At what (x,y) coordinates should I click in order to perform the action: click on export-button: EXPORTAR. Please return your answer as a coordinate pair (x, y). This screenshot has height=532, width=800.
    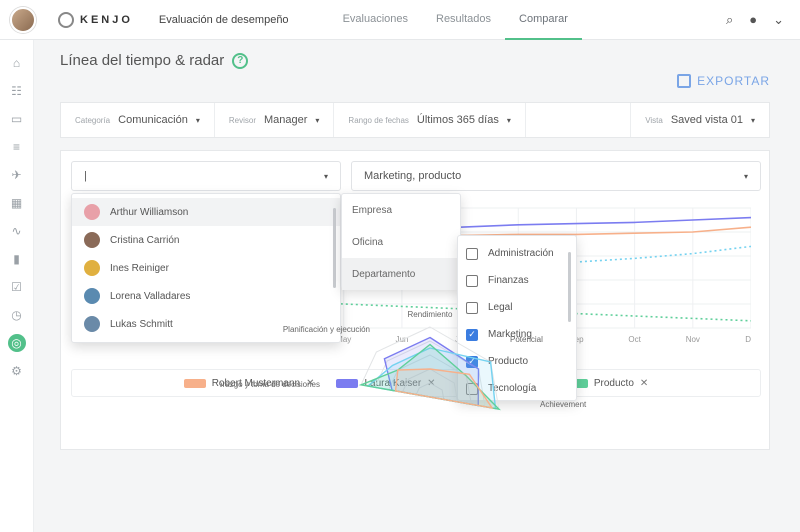
    Looking at the image, I should click on (723, 81).